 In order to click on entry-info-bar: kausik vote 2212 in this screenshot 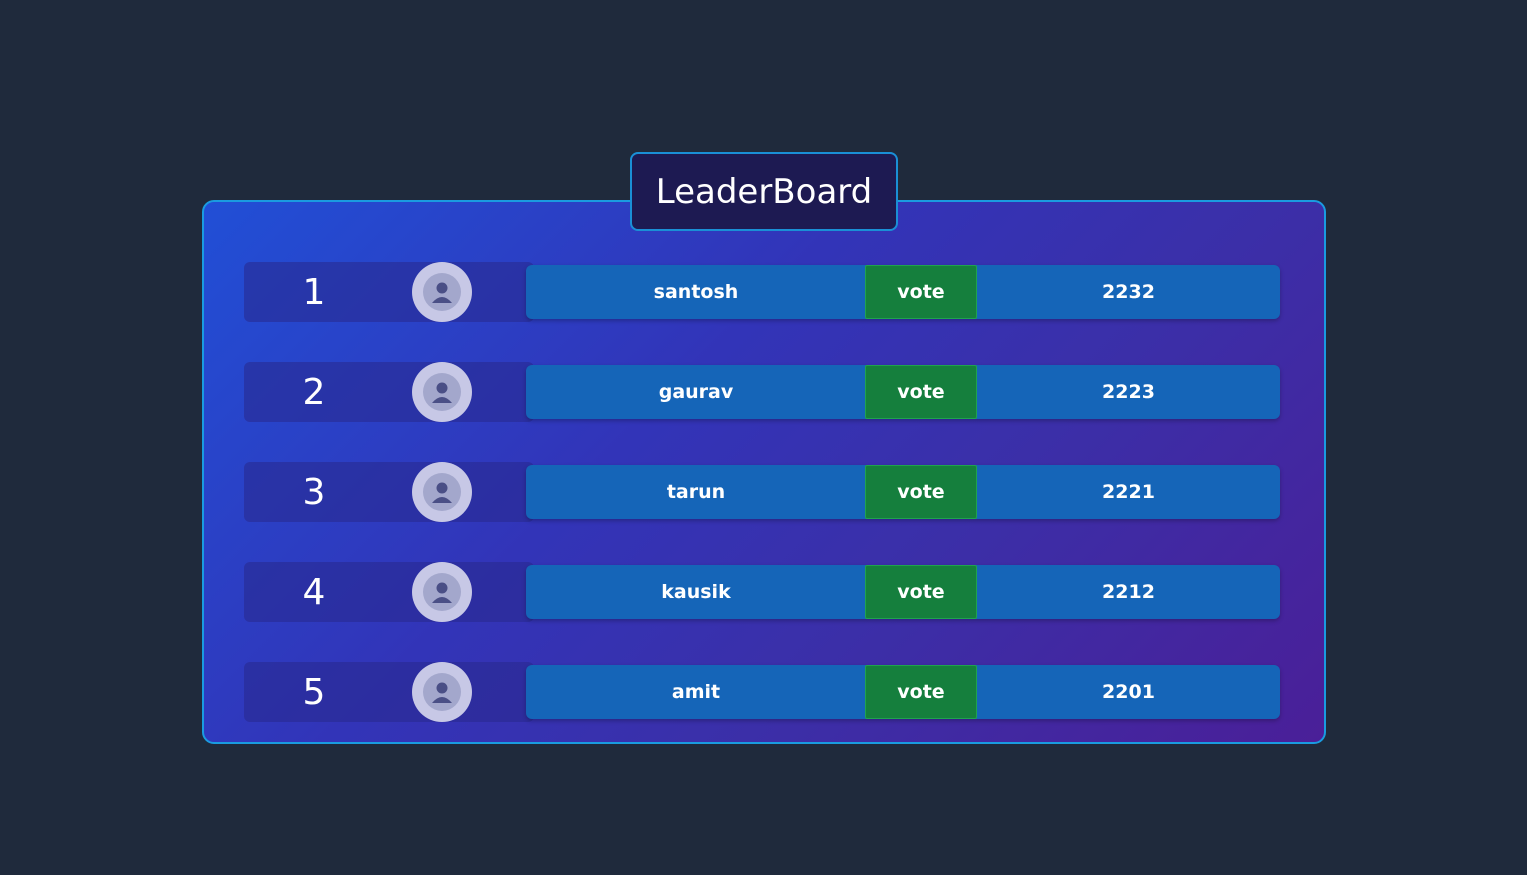, I will do `click(903, 592)`.